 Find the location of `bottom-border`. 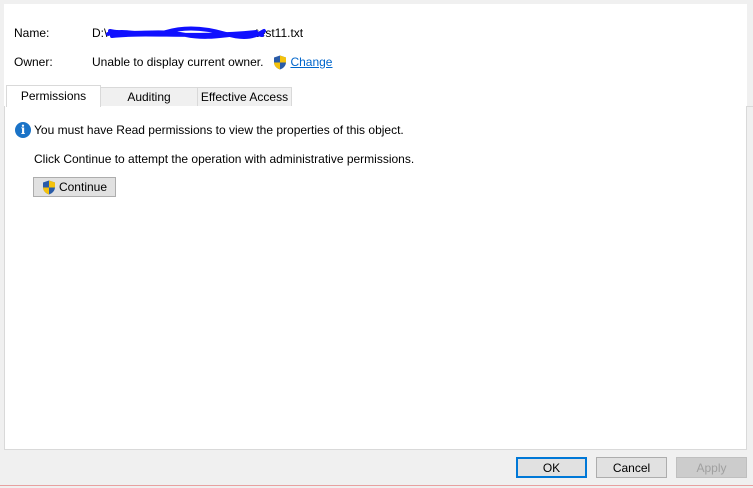

bottom-border is located at coordinates (376, 485).